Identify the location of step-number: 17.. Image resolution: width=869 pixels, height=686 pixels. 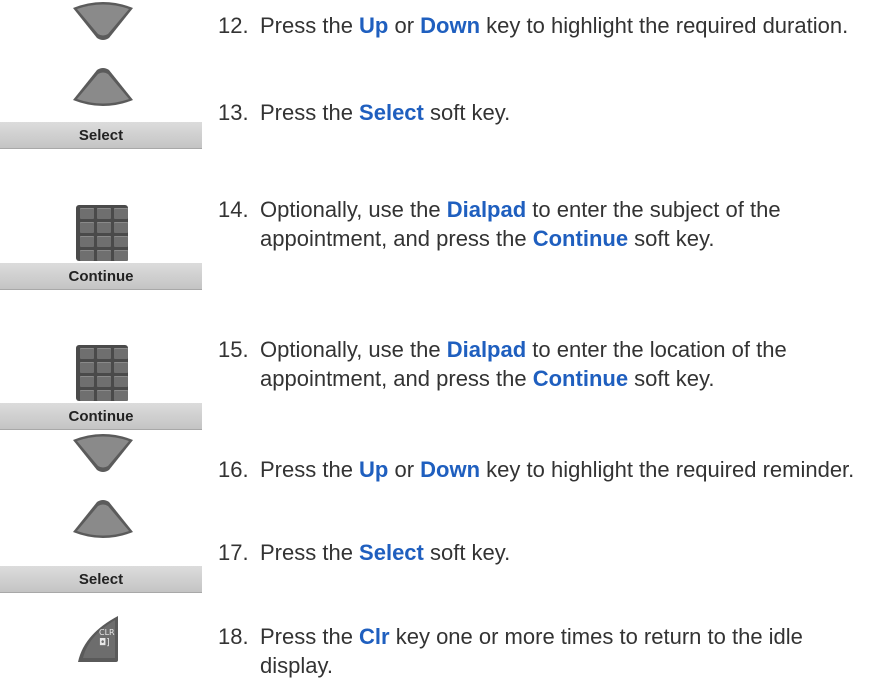
(233, 552).